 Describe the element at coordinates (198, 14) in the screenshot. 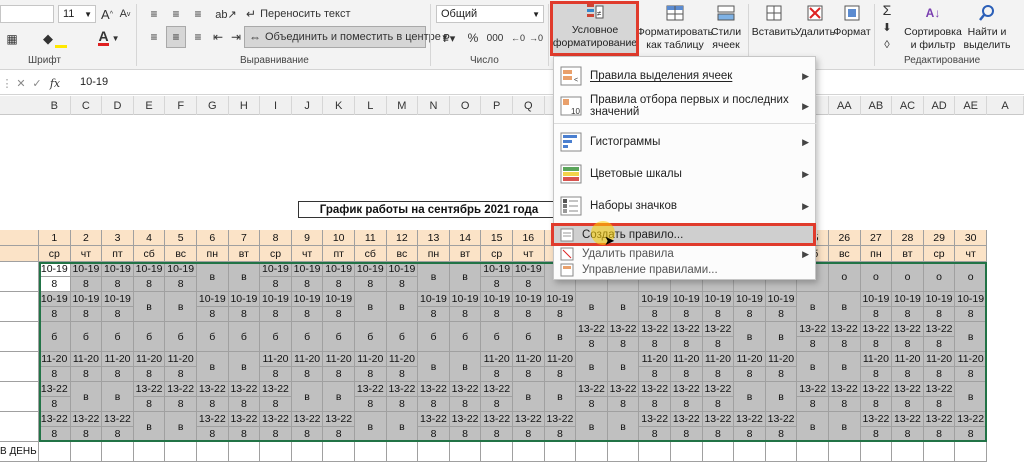

I see `align-bottom-icon: ≡` at that location.